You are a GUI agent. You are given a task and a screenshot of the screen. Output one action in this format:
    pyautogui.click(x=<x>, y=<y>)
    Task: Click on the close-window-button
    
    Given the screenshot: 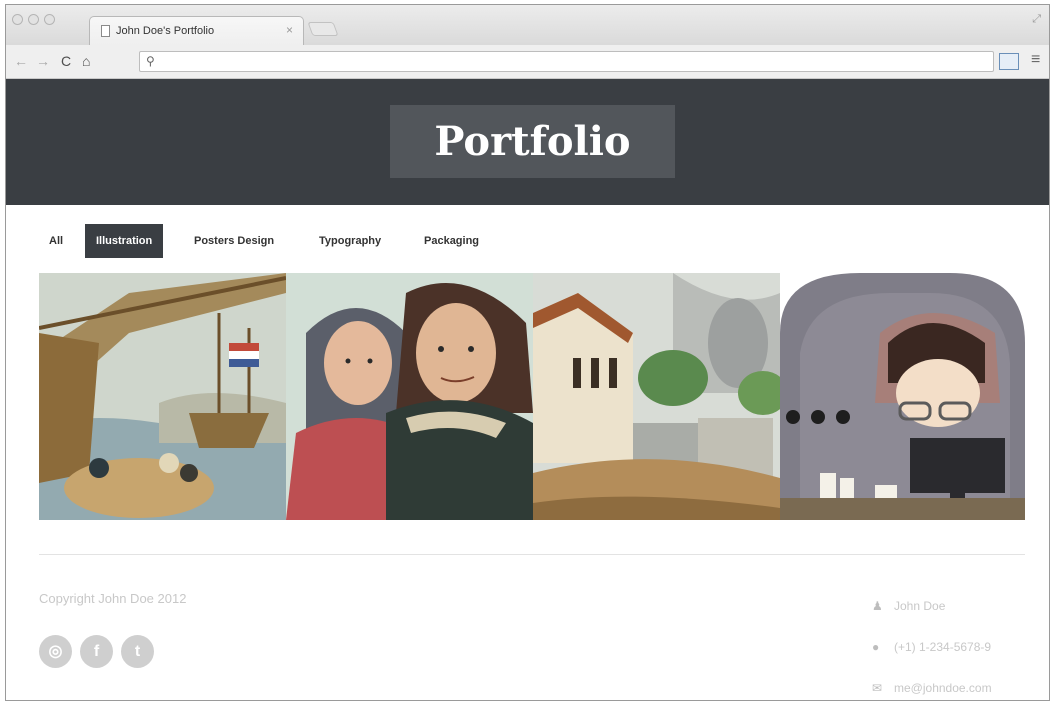 What is the action you would take?
    pyautogui.click(x=17, y=19)
    